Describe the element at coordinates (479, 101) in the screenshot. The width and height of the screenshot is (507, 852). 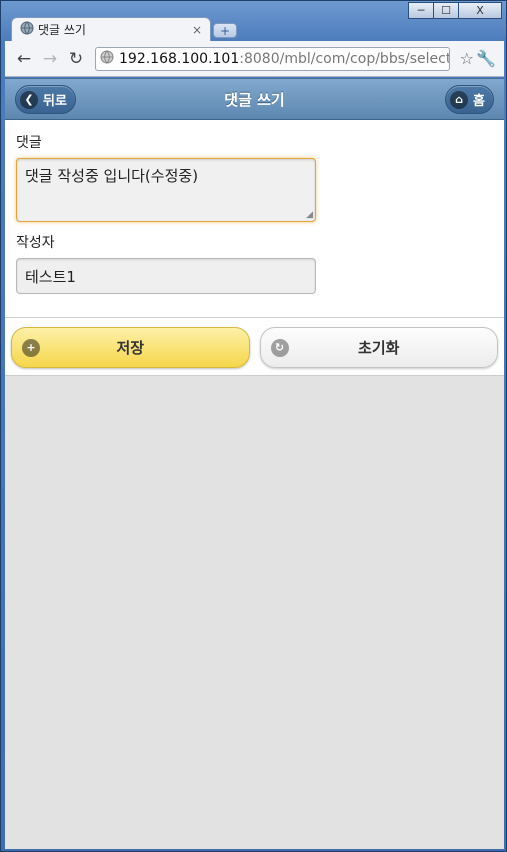
I see `home-label: 홈` at that location.